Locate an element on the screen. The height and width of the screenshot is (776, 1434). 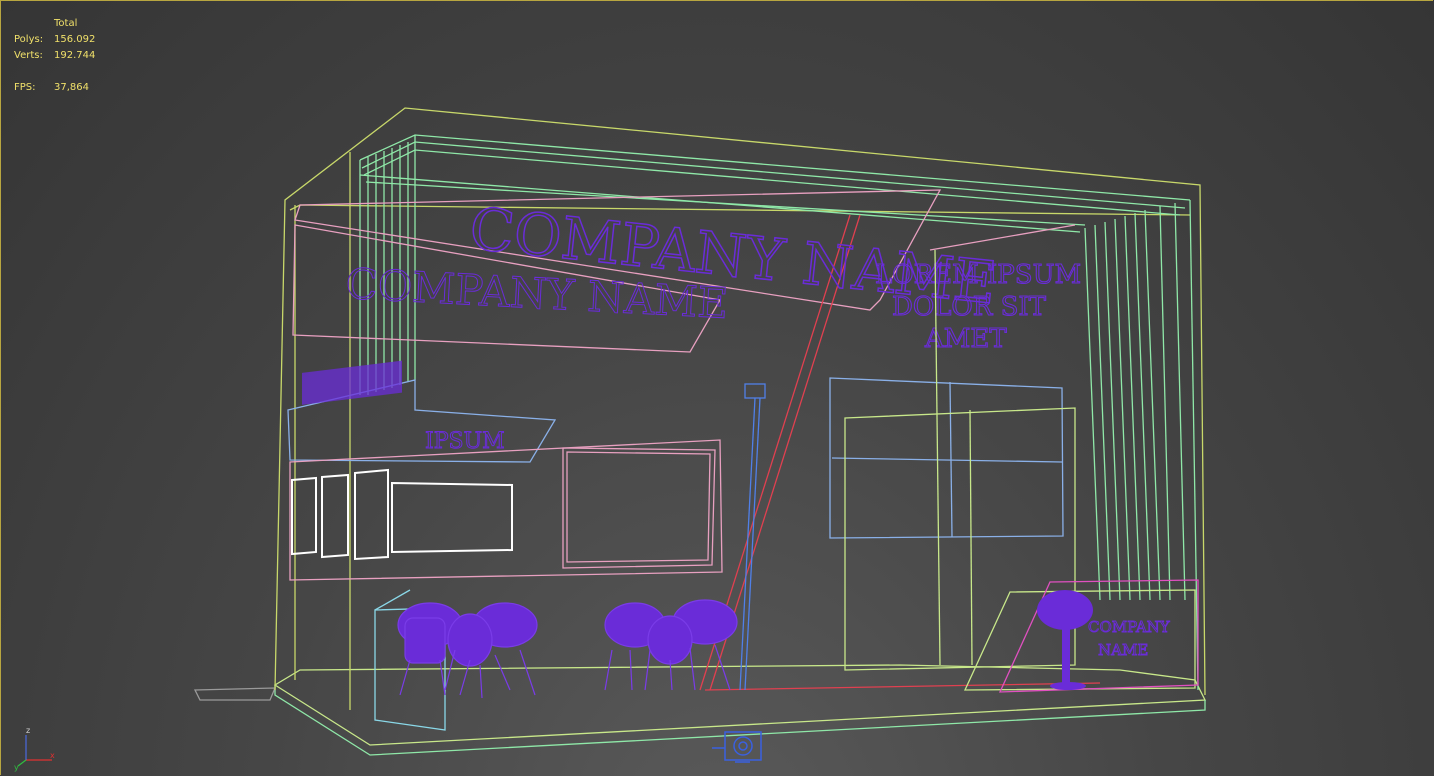
chairs-left is located at coordinates (467, 650).